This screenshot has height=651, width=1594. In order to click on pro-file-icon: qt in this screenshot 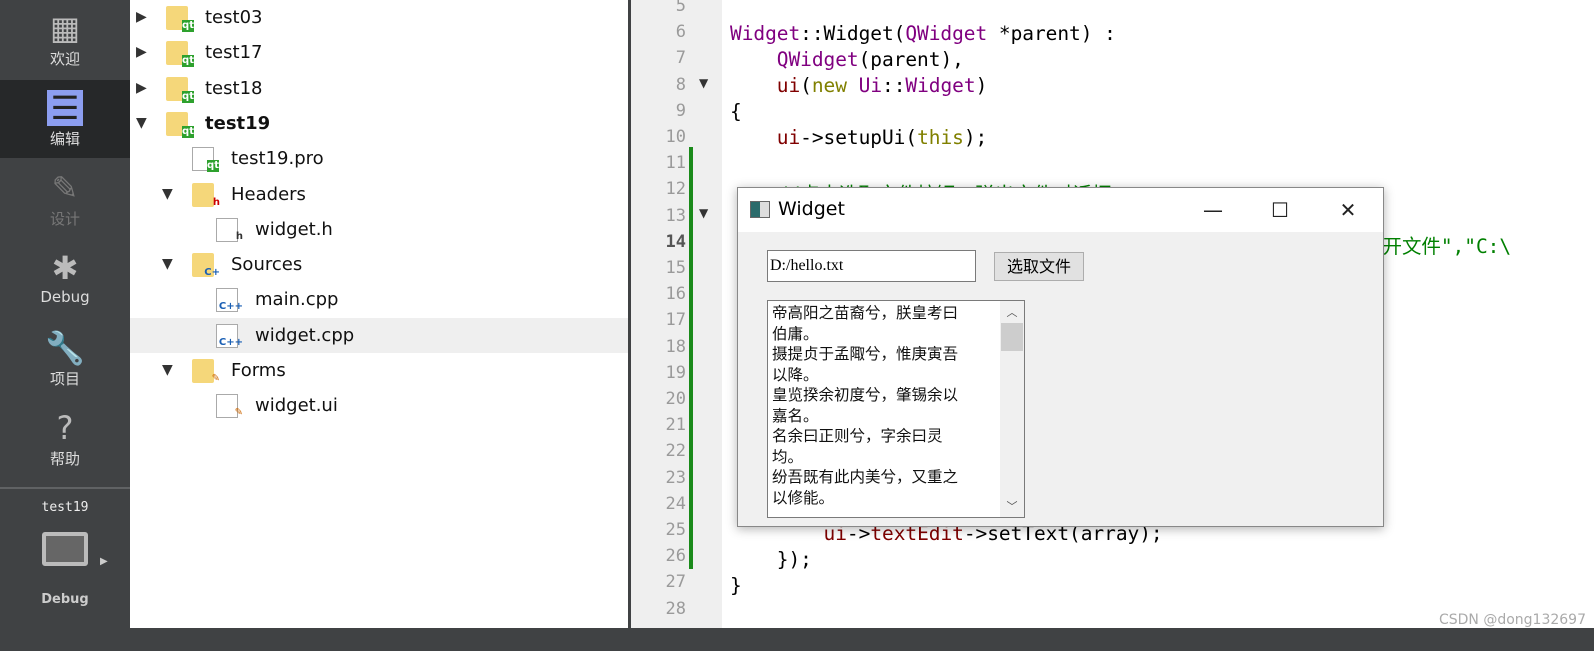, I will do `click(205, 160)`.